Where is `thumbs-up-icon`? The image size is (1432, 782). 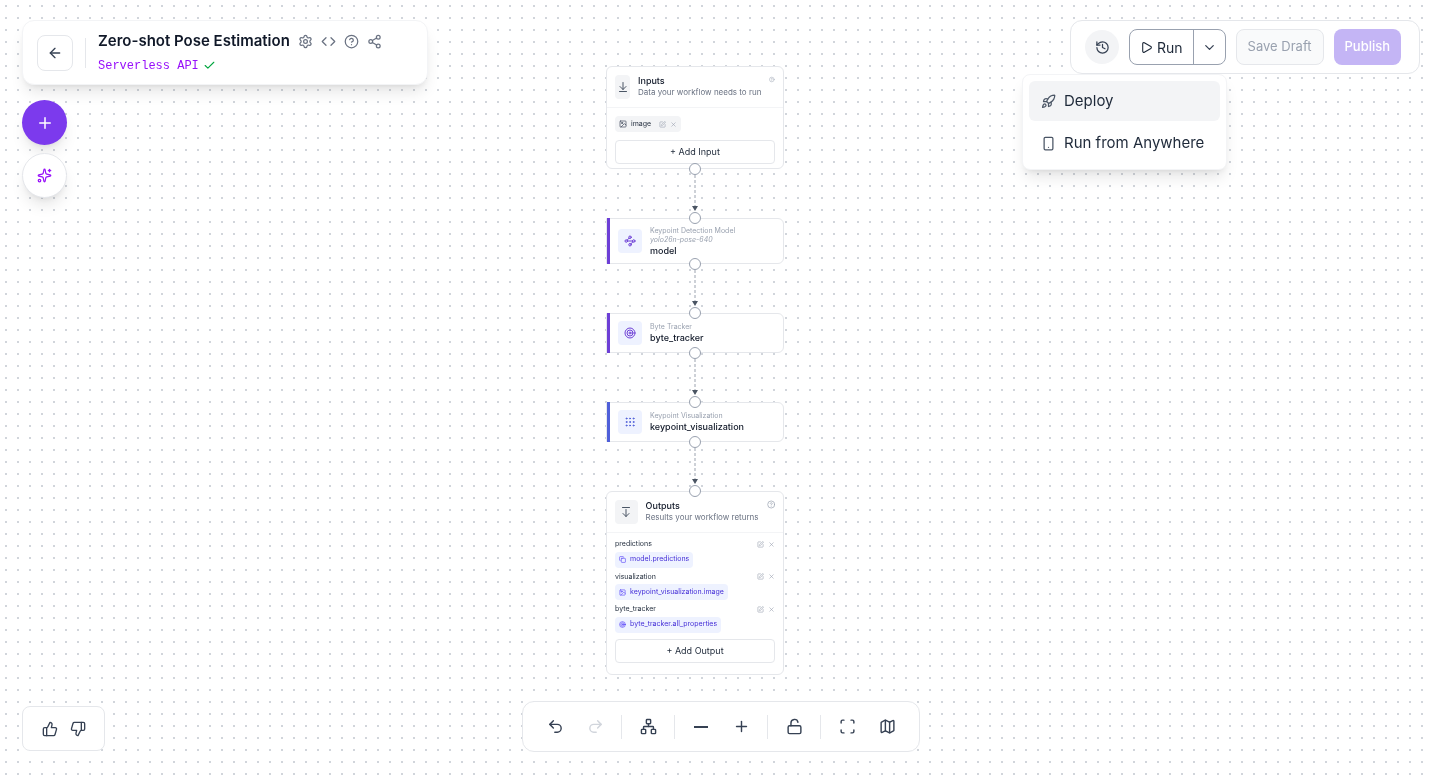
thumbs-up-icon is located at coordinates (49, 728).